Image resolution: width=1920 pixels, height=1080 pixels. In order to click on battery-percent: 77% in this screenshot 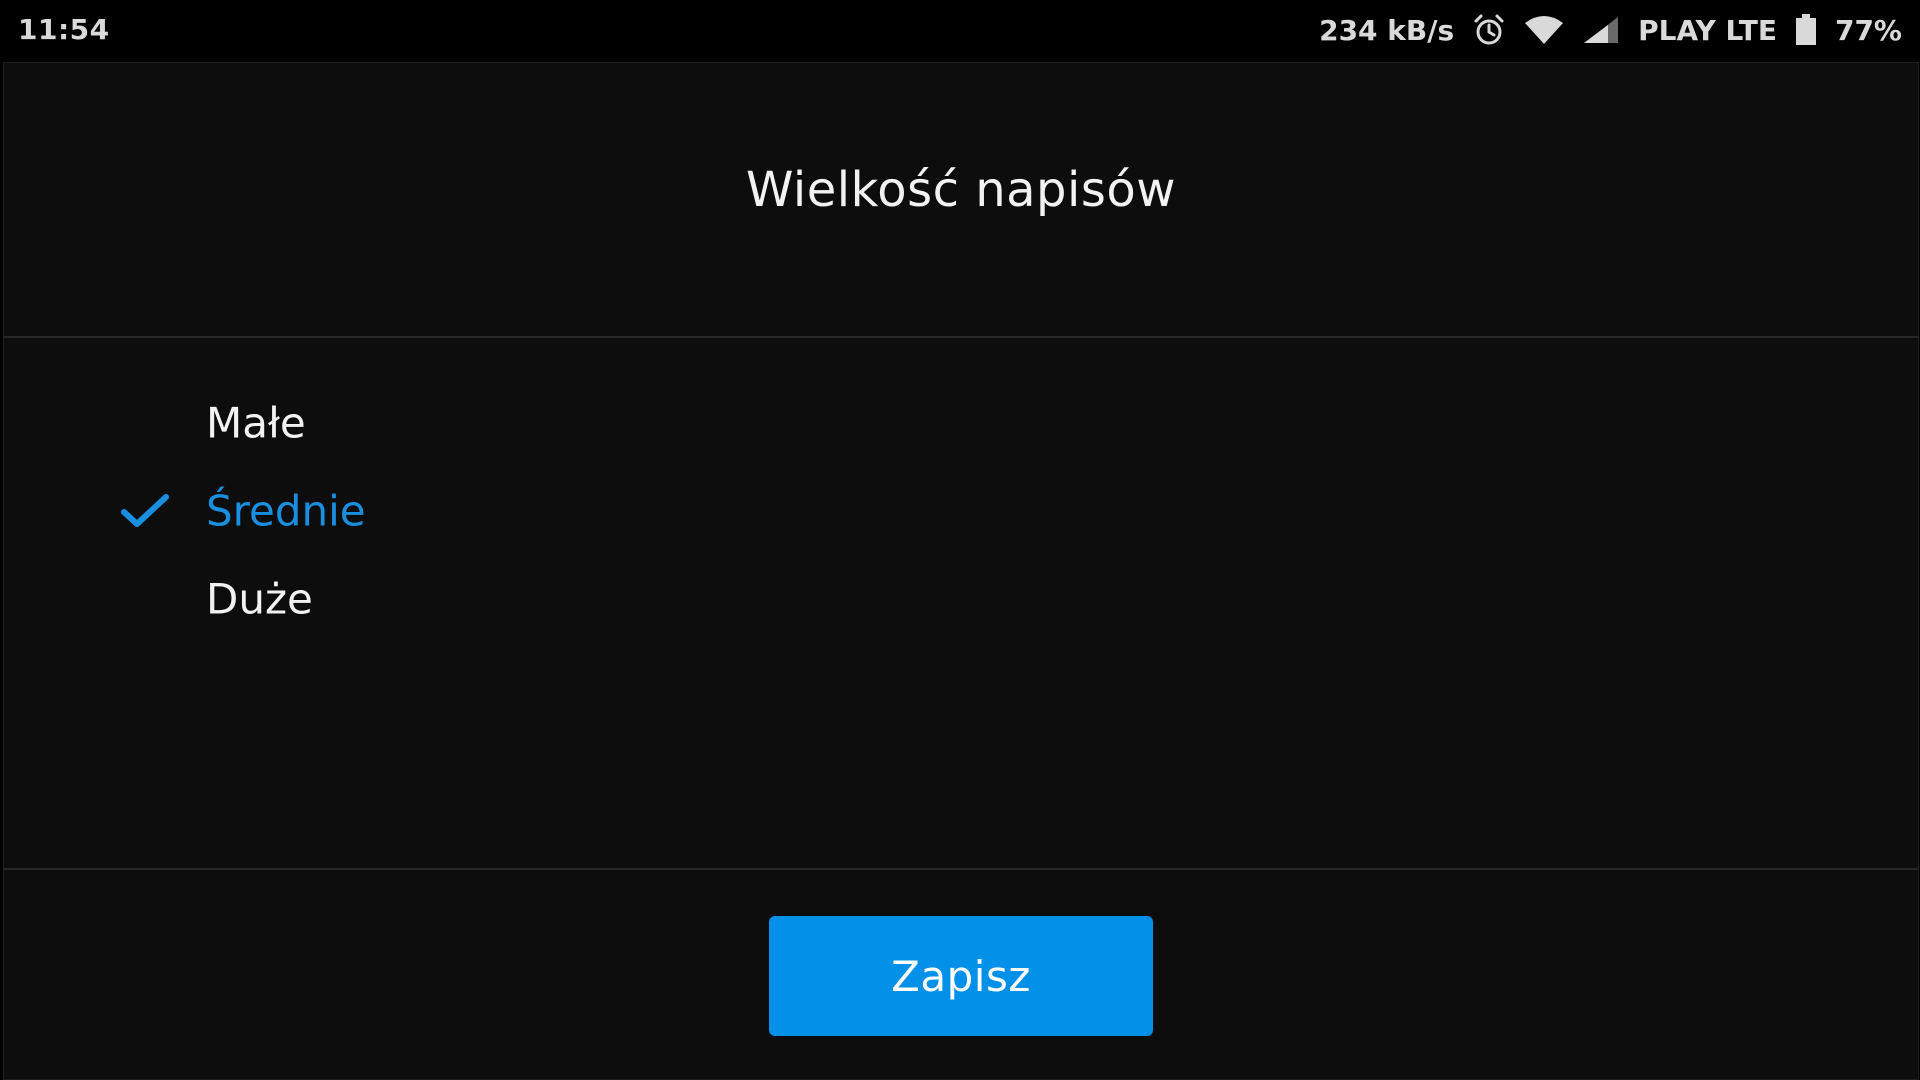, I will do `click(1868, 30)`.